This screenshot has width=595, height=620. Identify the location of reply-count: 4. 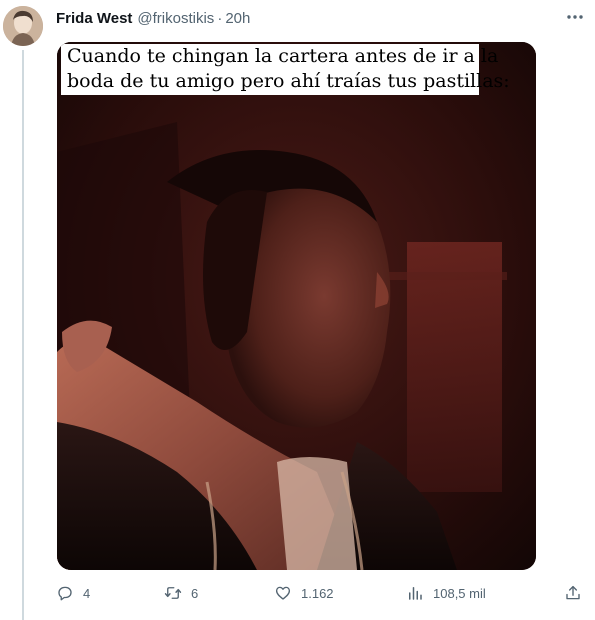
(87, 593).